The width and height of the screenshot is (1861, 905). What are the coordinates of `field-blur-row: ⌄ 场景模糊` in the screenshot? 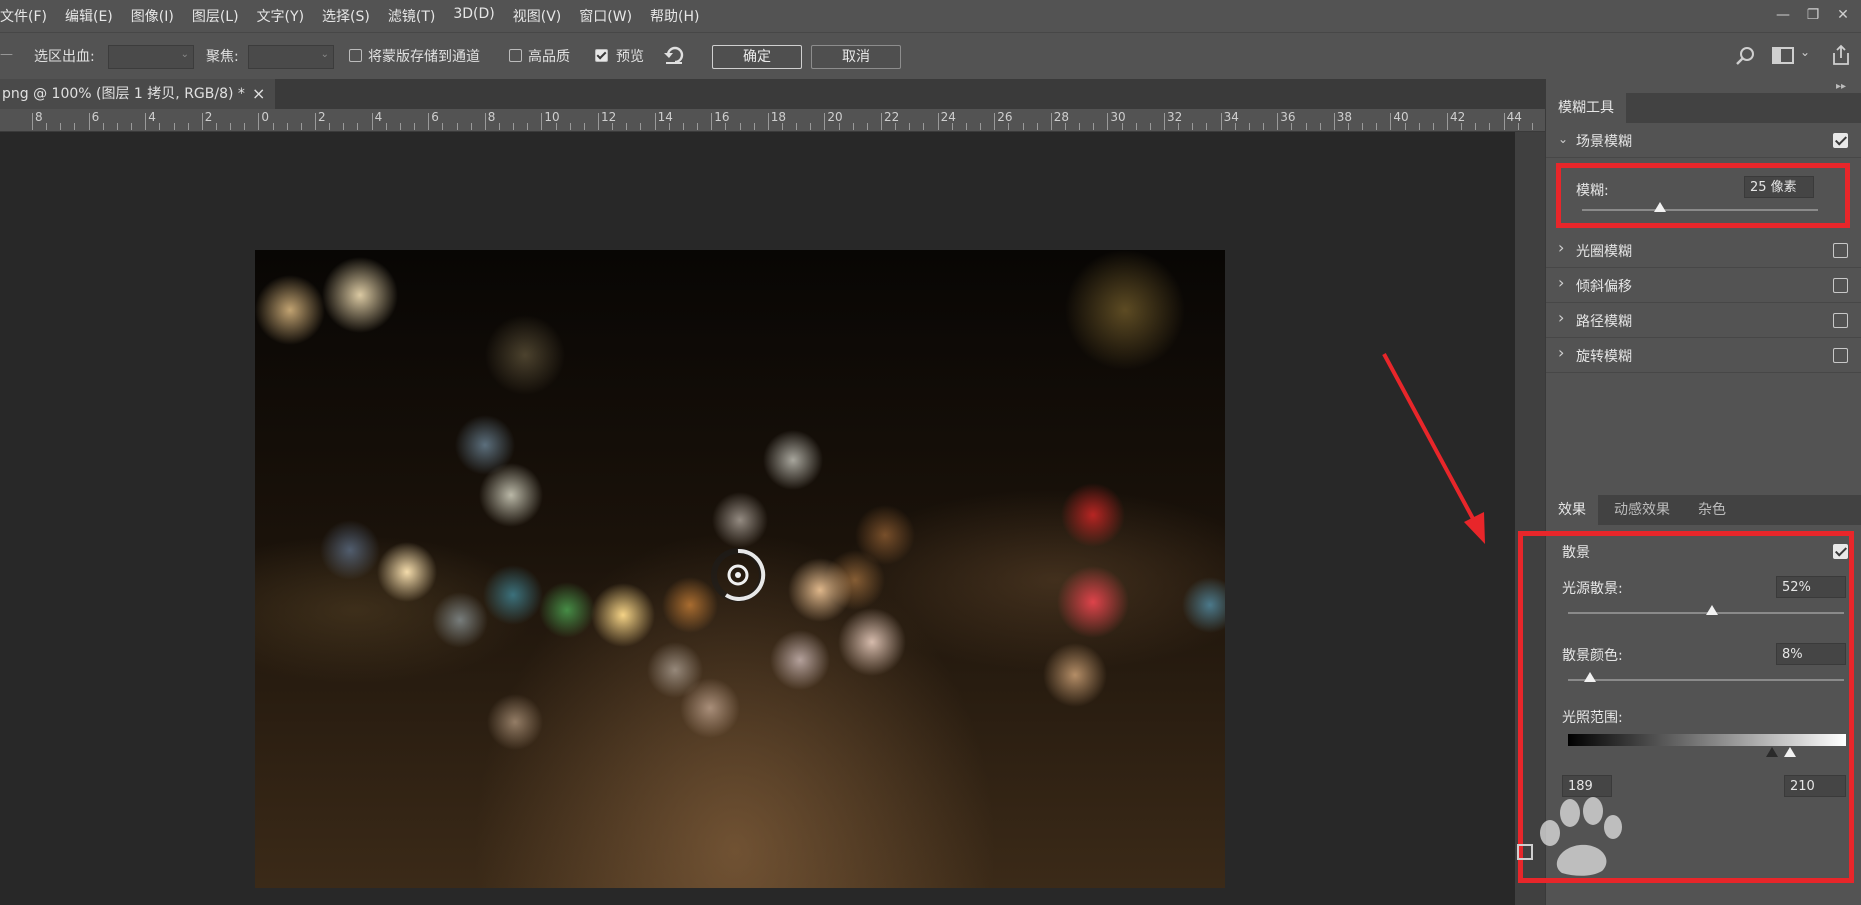 It's located at (1703, 140).